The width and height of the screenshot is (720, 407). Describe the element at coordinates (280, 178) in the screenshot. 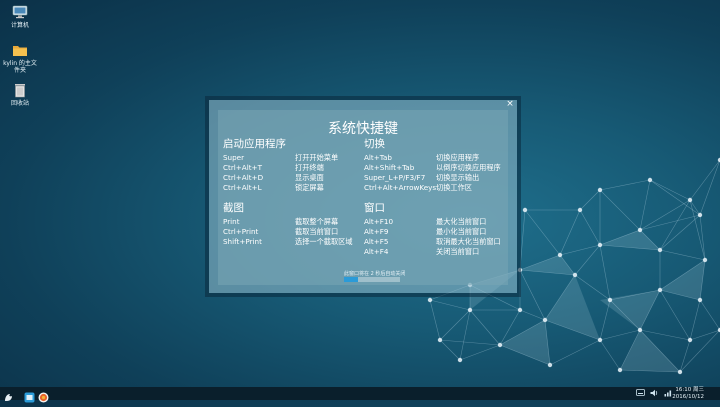

I see `shortcut-row: Ctrl+Alt+D 显示桌面` at that location.